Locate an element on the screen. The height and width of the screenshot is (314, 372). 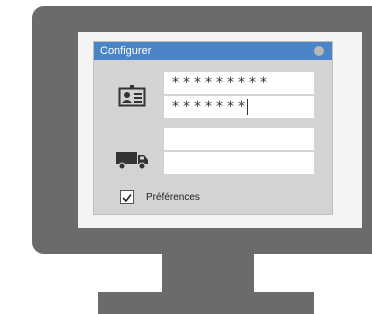
window-control-dot is located at coordinates (319, 51).